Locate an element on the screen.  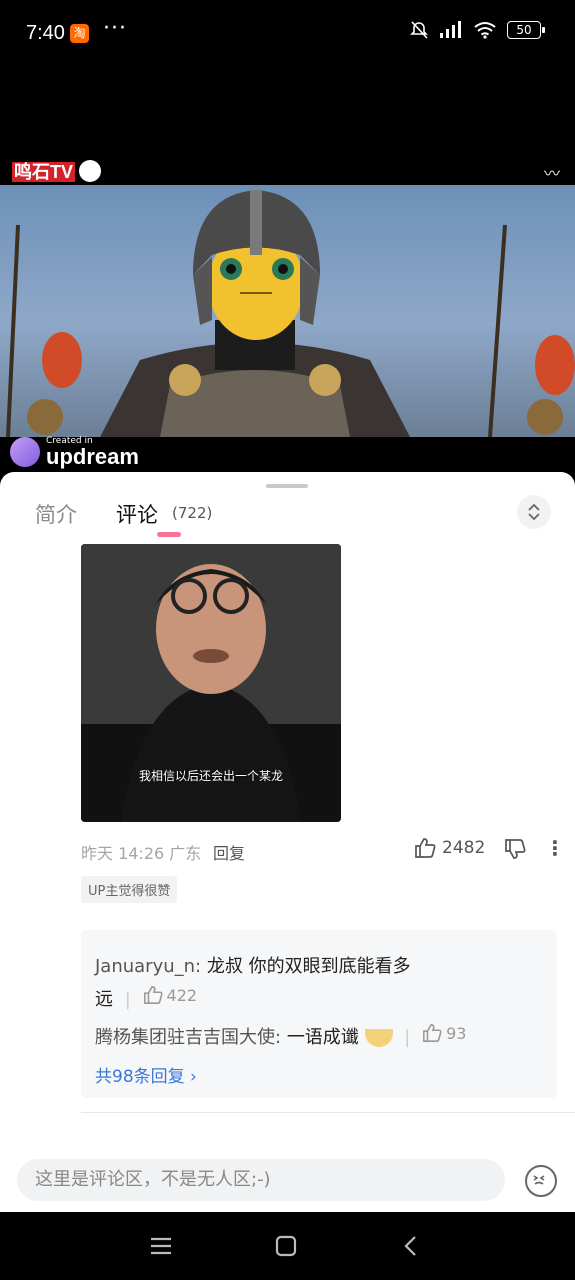
view-all-replies-link: 共98条回复 › is located at coordinates (146, 1074).